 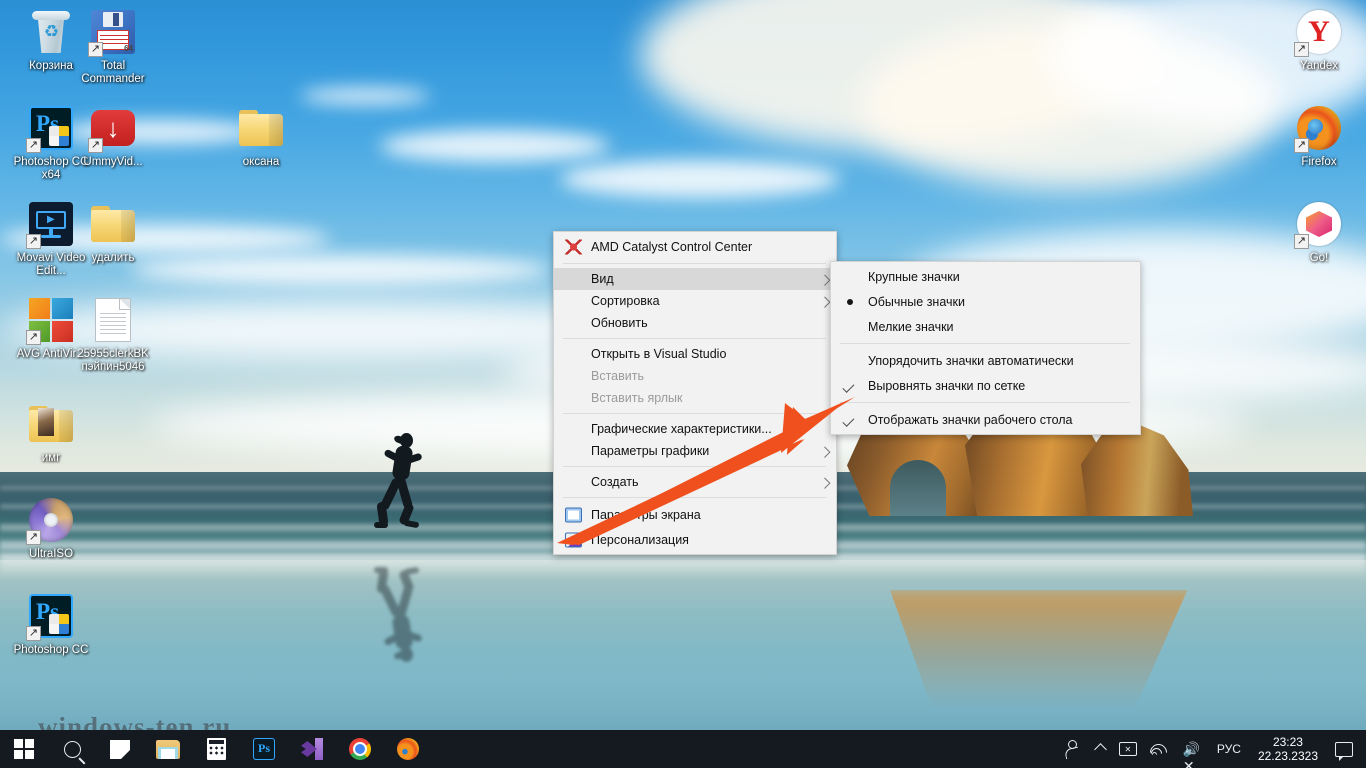 I want to click on language-label: РУС, so click(x=1228, y=749).